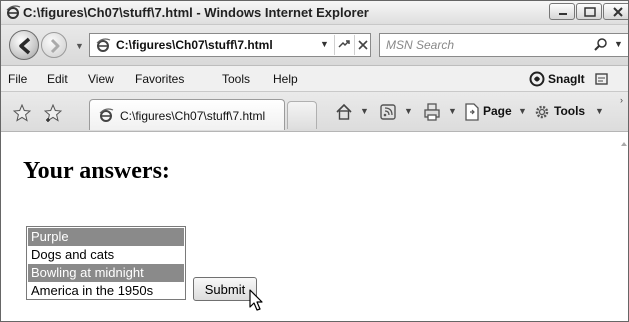 The height and width of the screenshot is (322, 629). Describe the element at coordinates (302, 115) in the screenshot. I see `new-tab-button` at that location.